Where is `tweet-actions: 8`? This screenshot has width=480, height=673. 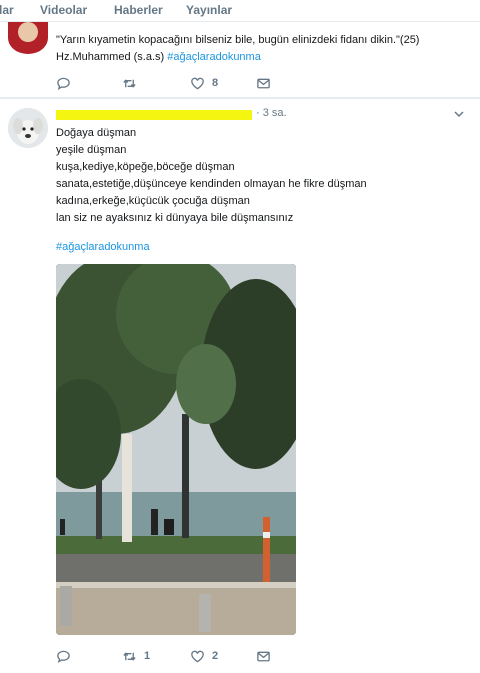 tweet-actions: 8 is located at coordinates (176, 83).